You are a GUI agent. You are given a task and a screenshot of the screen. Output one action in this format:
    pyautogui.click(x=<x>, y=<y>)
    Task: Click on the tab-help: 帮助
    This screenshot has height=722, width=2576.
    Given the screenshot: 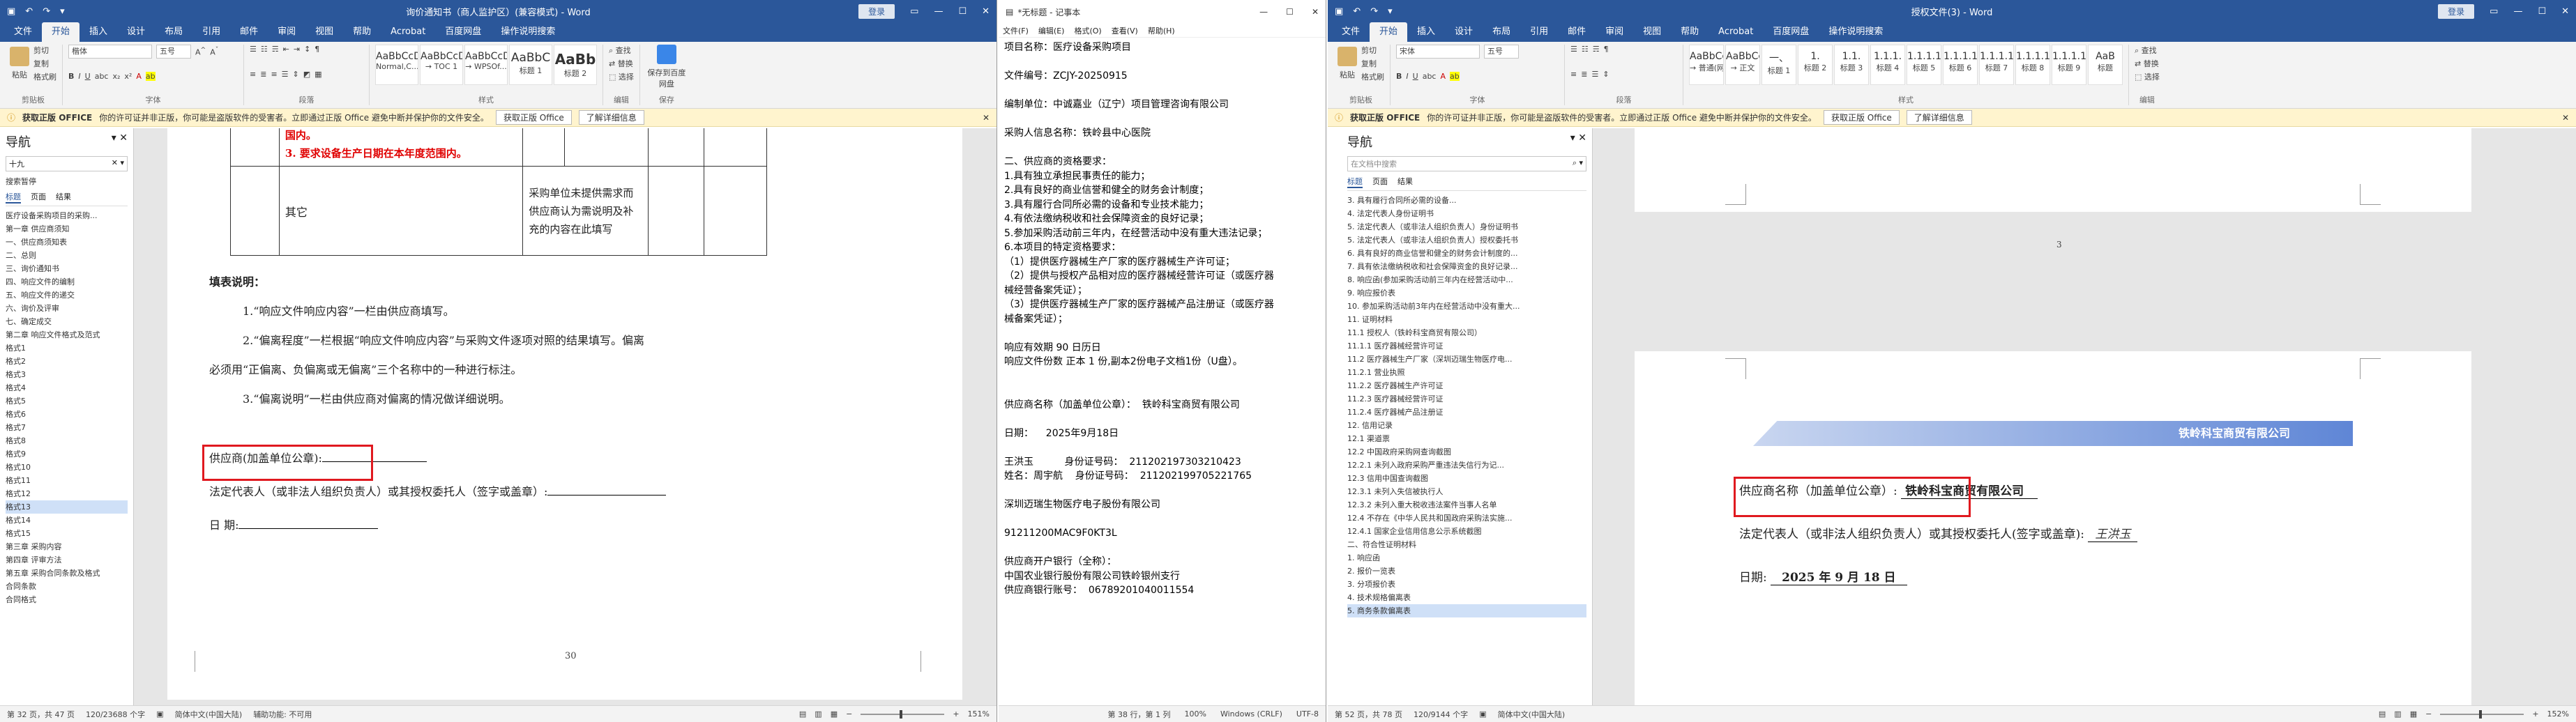 What is the action you would take?
    pyautogui.click(x=362, y=32)
    